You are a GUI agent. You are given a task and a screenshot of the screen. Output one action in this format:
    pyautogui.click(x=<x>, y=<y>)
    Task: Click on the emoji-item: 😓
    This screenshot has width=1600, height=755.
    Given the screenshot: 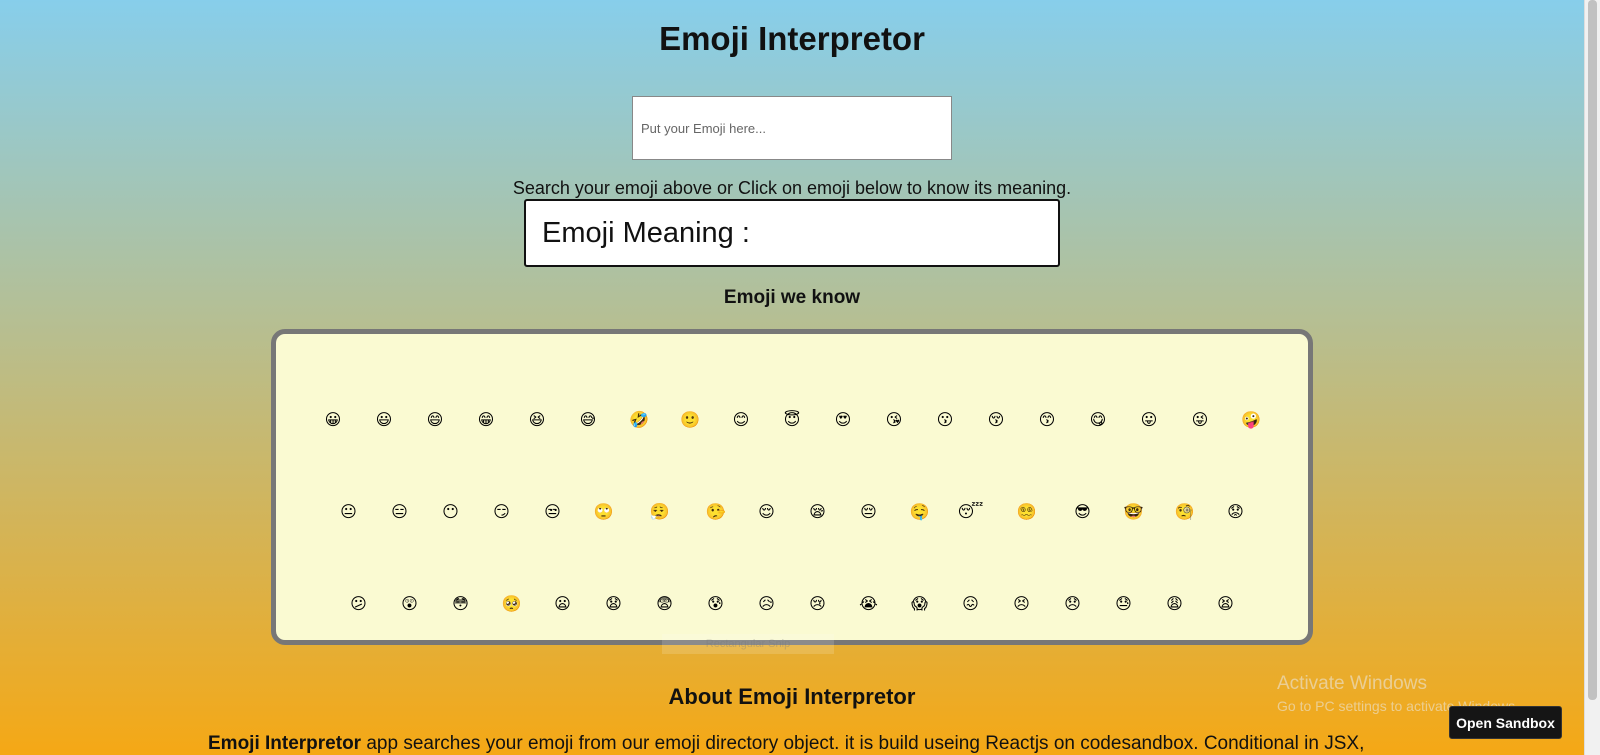 What is the action you would take?
    pyautogui.click(x=1123, y=603)
    